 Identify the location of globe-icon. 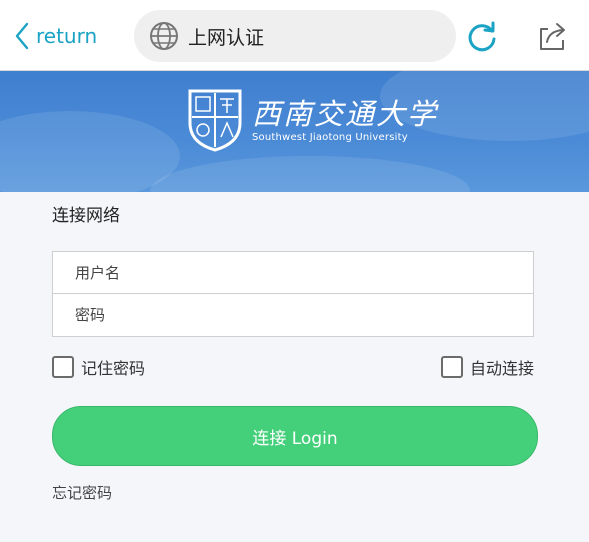
(164, 36).